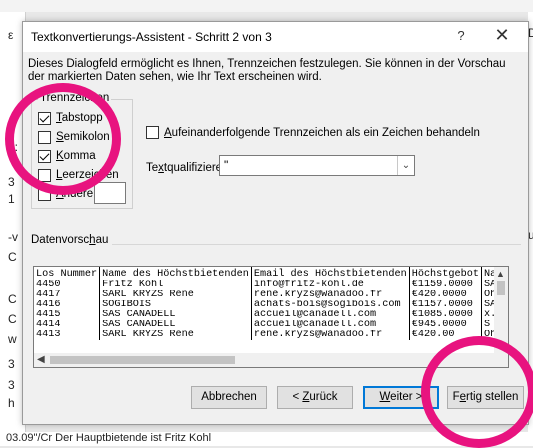 This screenshot has width=533, height=448. I want to click on preview-cell: achats-bois@sogibois.com, so click(330, 305).